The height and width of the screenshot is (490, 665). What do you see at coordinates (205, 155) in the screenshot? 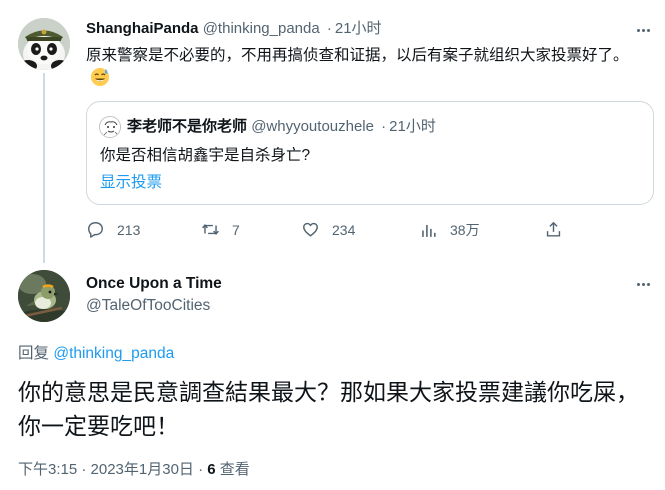
I see `quote-text: 你是否相信胡鑫宇是自杀身亡?` at bounding box center [205, 155].